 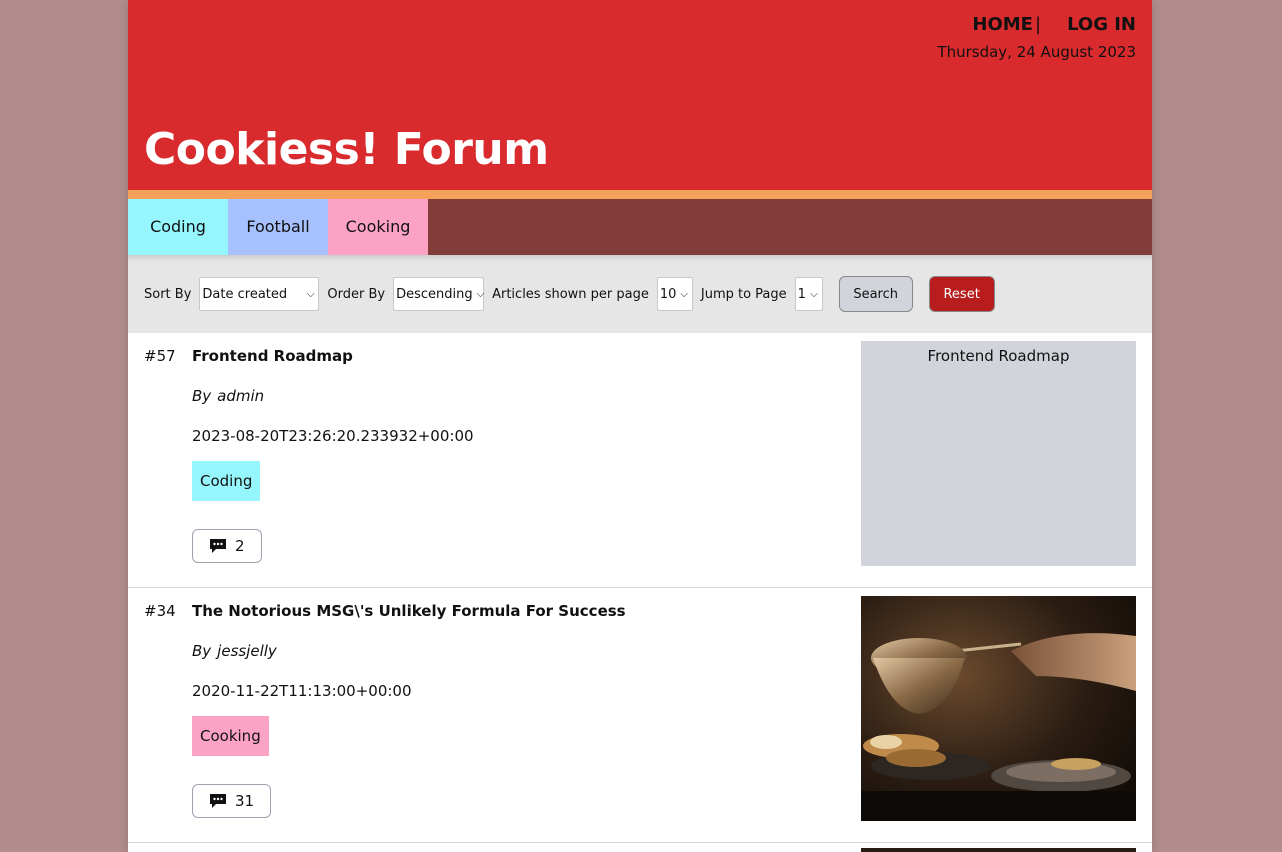 What do you see at coordinates (743, 294) in the screenshot?
I see `jump-to-page-label: Jump to Page` at bounding box center [743, 294].